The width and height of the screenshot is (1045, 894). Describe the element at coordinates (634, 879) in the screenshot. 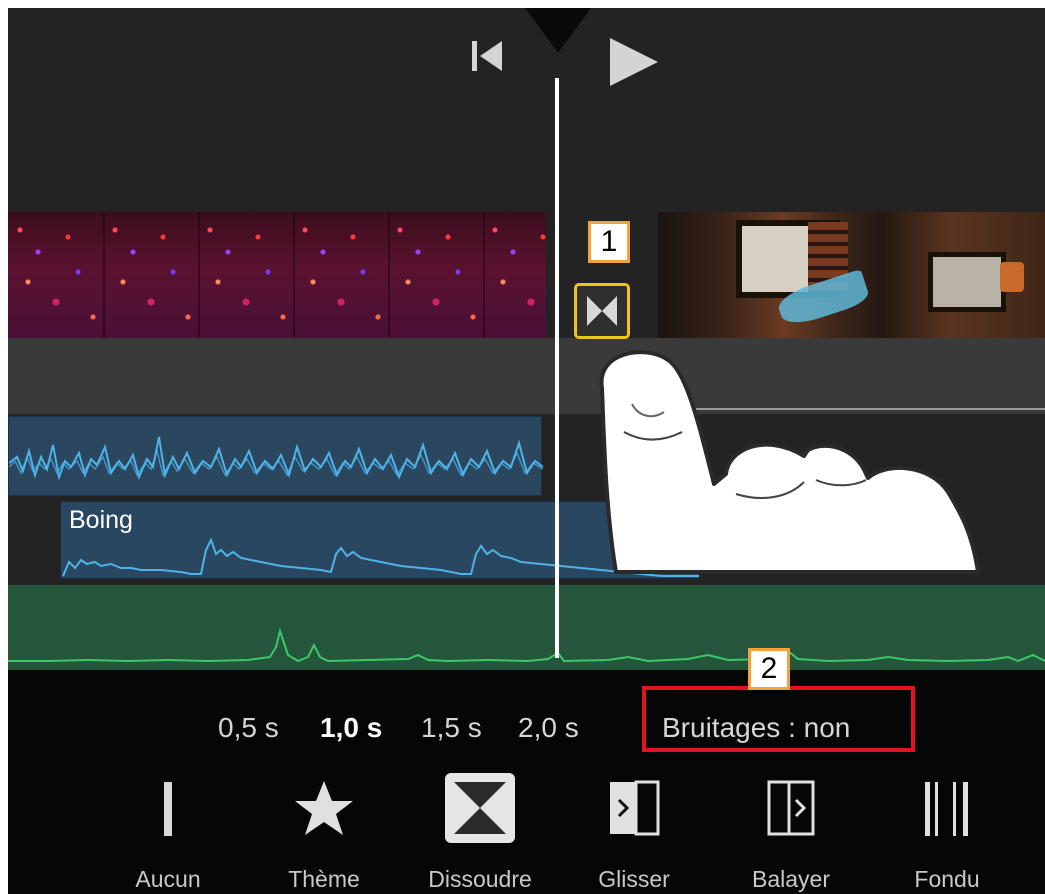

I see `transition-slide-label: Glisser` at that location.